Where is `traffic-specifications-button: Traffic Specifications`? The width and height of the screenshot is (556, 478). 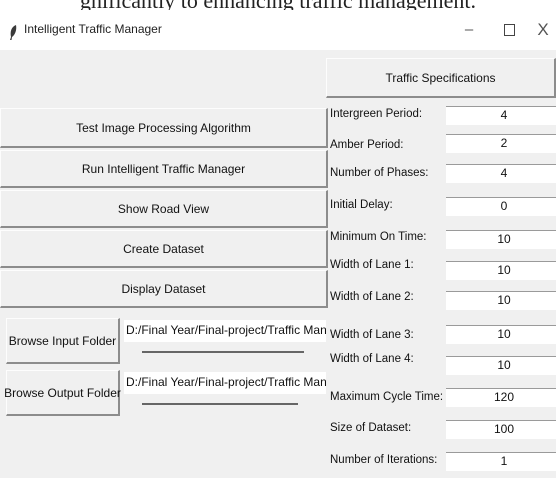
traffic-specifications-button: Traffic Specifications is located at coordinates (441, 78).